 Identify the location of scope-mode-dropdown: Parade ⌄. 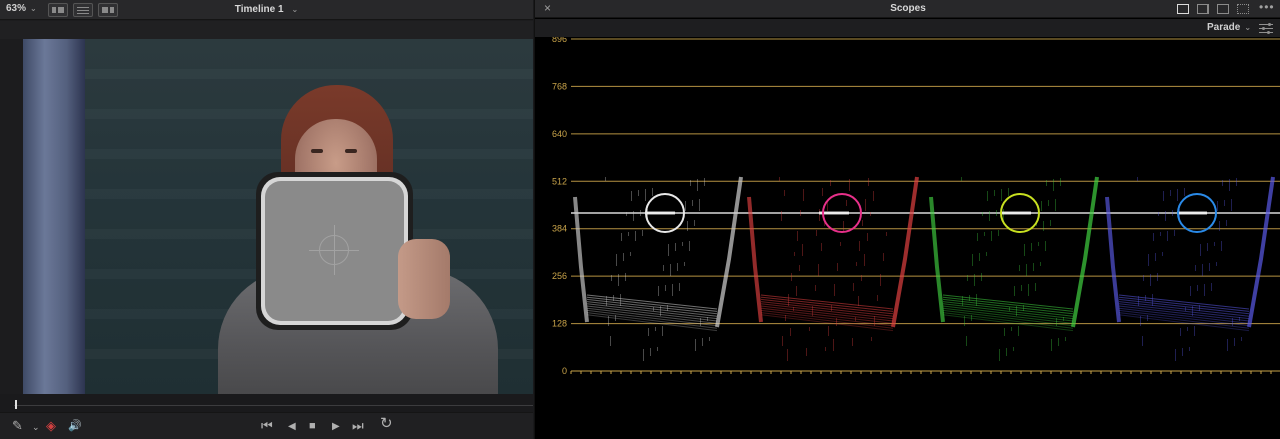
(1229, 27).